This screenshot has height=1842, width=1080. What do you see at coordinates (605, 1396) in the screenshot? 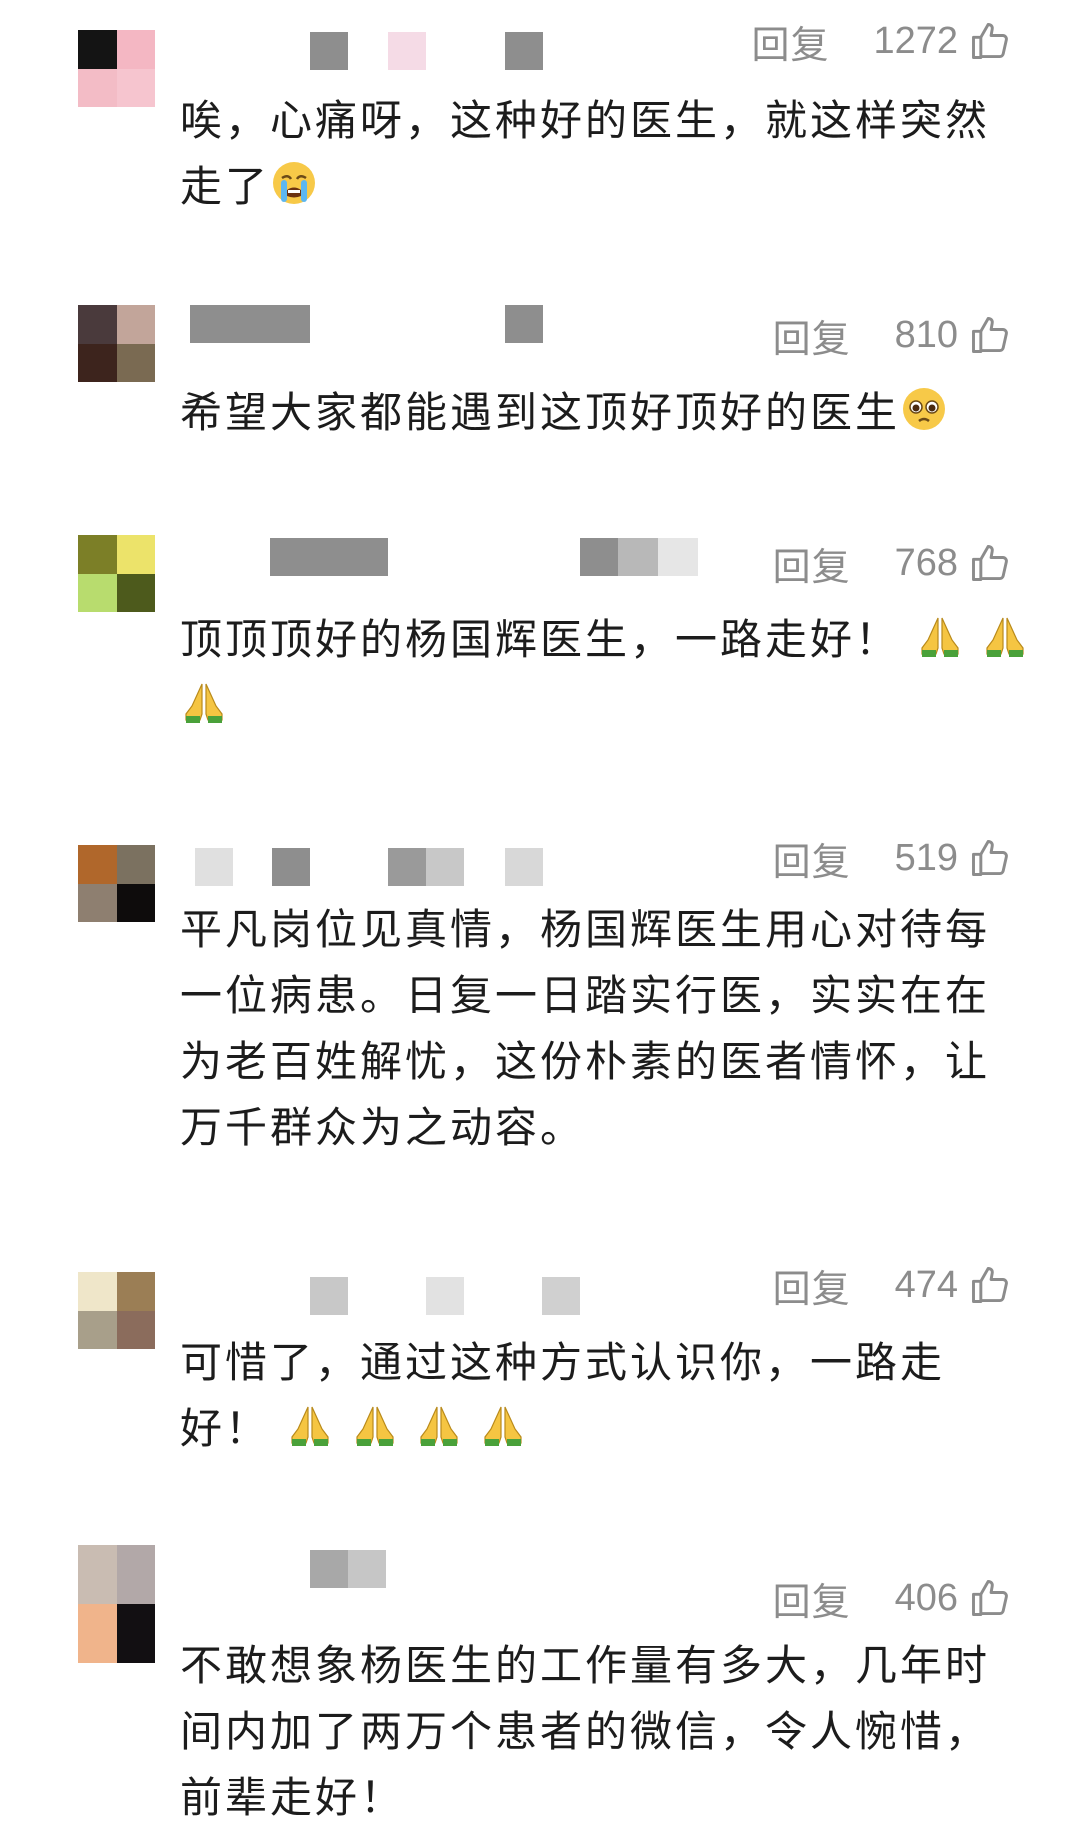
I see `comment-text: 可惜了，通过这种方式认识你，一路走好！` at bounding box center [605, 1396].